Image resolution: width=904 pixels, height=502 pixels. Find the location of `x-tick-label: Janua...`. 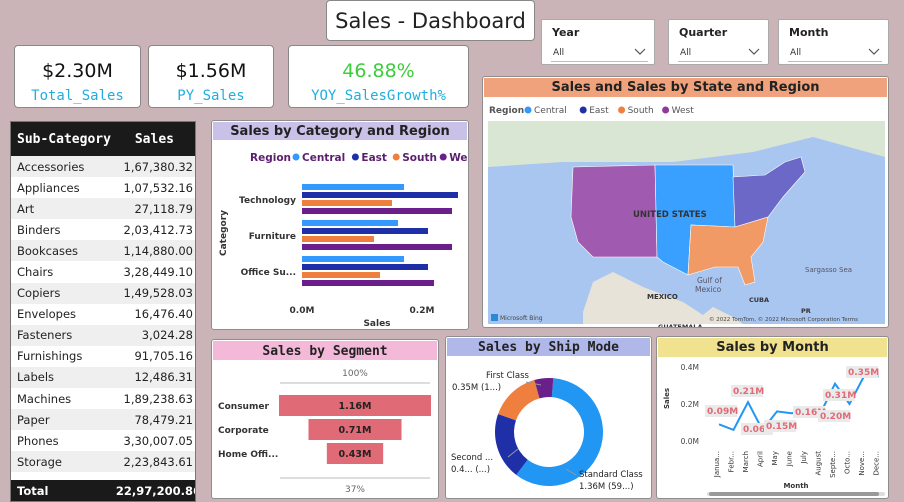

x-tick-label: Janua... is located at coordinates (717, 464).